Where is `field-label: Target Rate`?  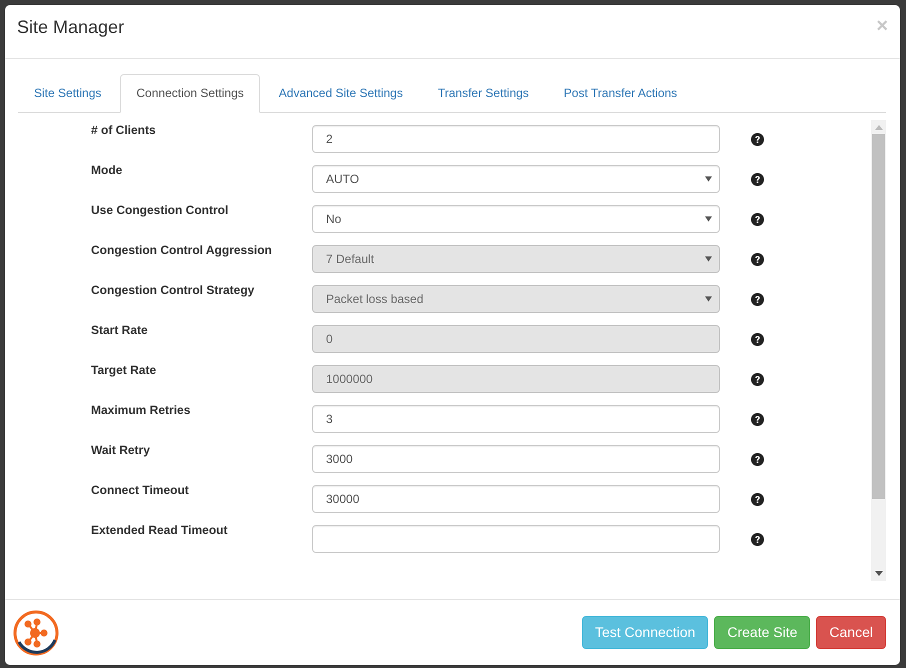 field-label: Target Rate is located at coordinates (124, 369).